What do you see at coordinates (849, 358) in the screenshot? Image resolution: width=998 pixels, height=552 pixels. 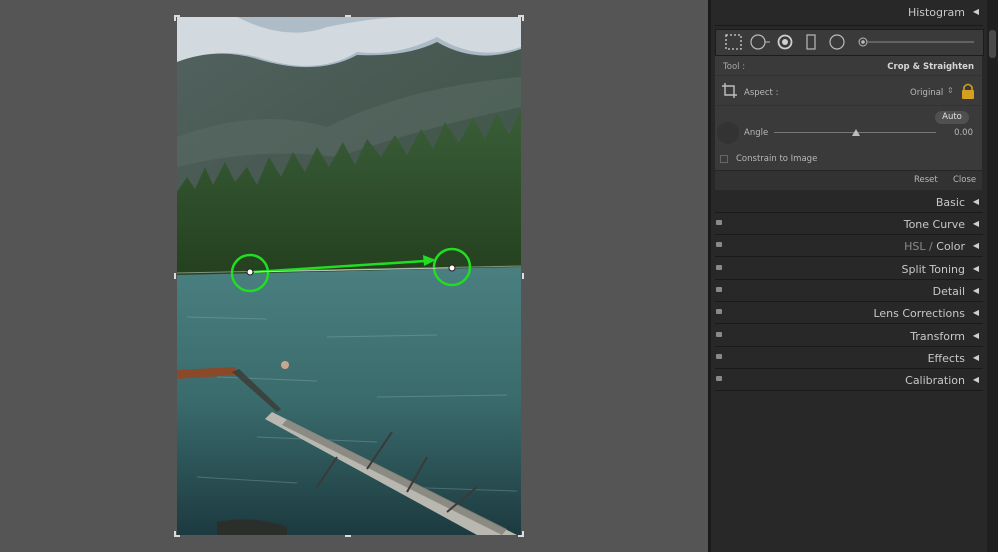 I see `effects-panel-header: Effects ◀` at bounding box center [849, 358].